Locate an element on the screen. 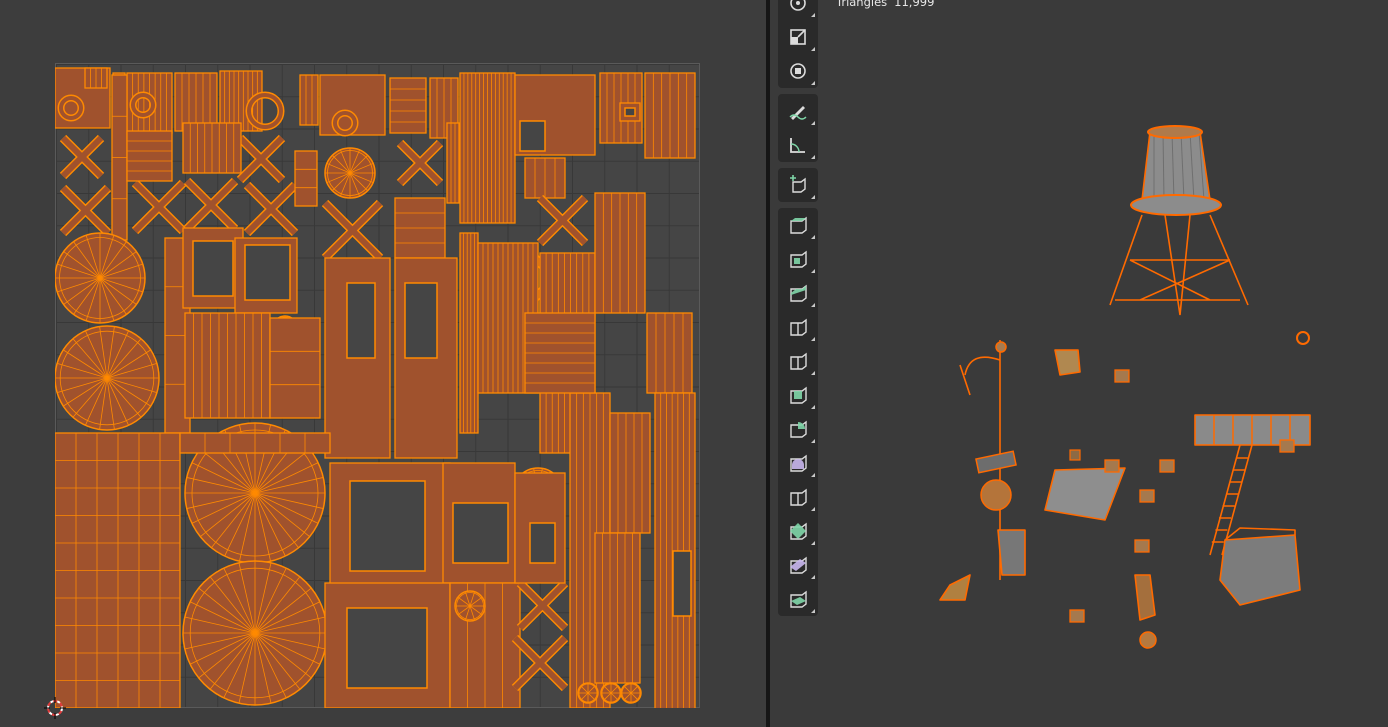  scale-icon is located at coordinates (798, 37).